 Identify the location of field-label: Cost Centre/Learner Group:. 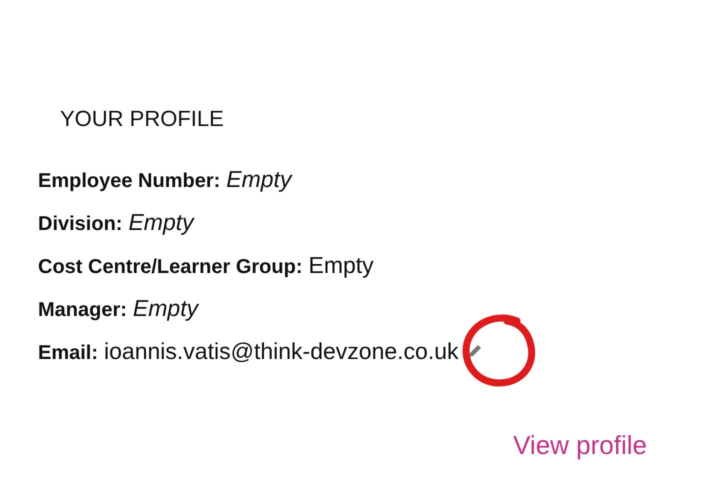
(170, 267).